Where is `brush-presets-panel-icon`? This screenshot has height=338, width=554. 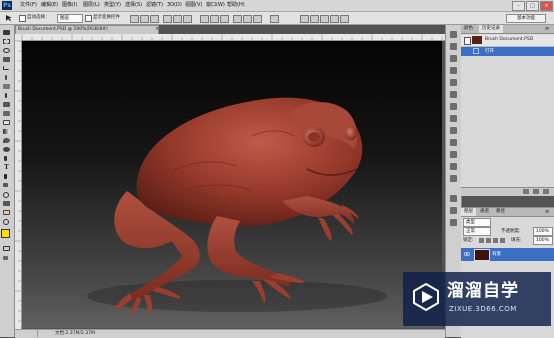
brush-presets-panel-icon is located at coordinates (453, 82).